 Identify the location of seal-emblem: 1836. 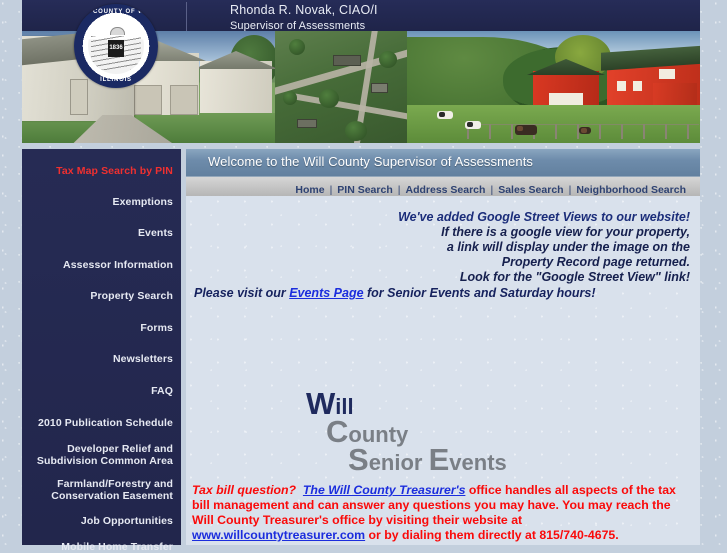
(116, 46).